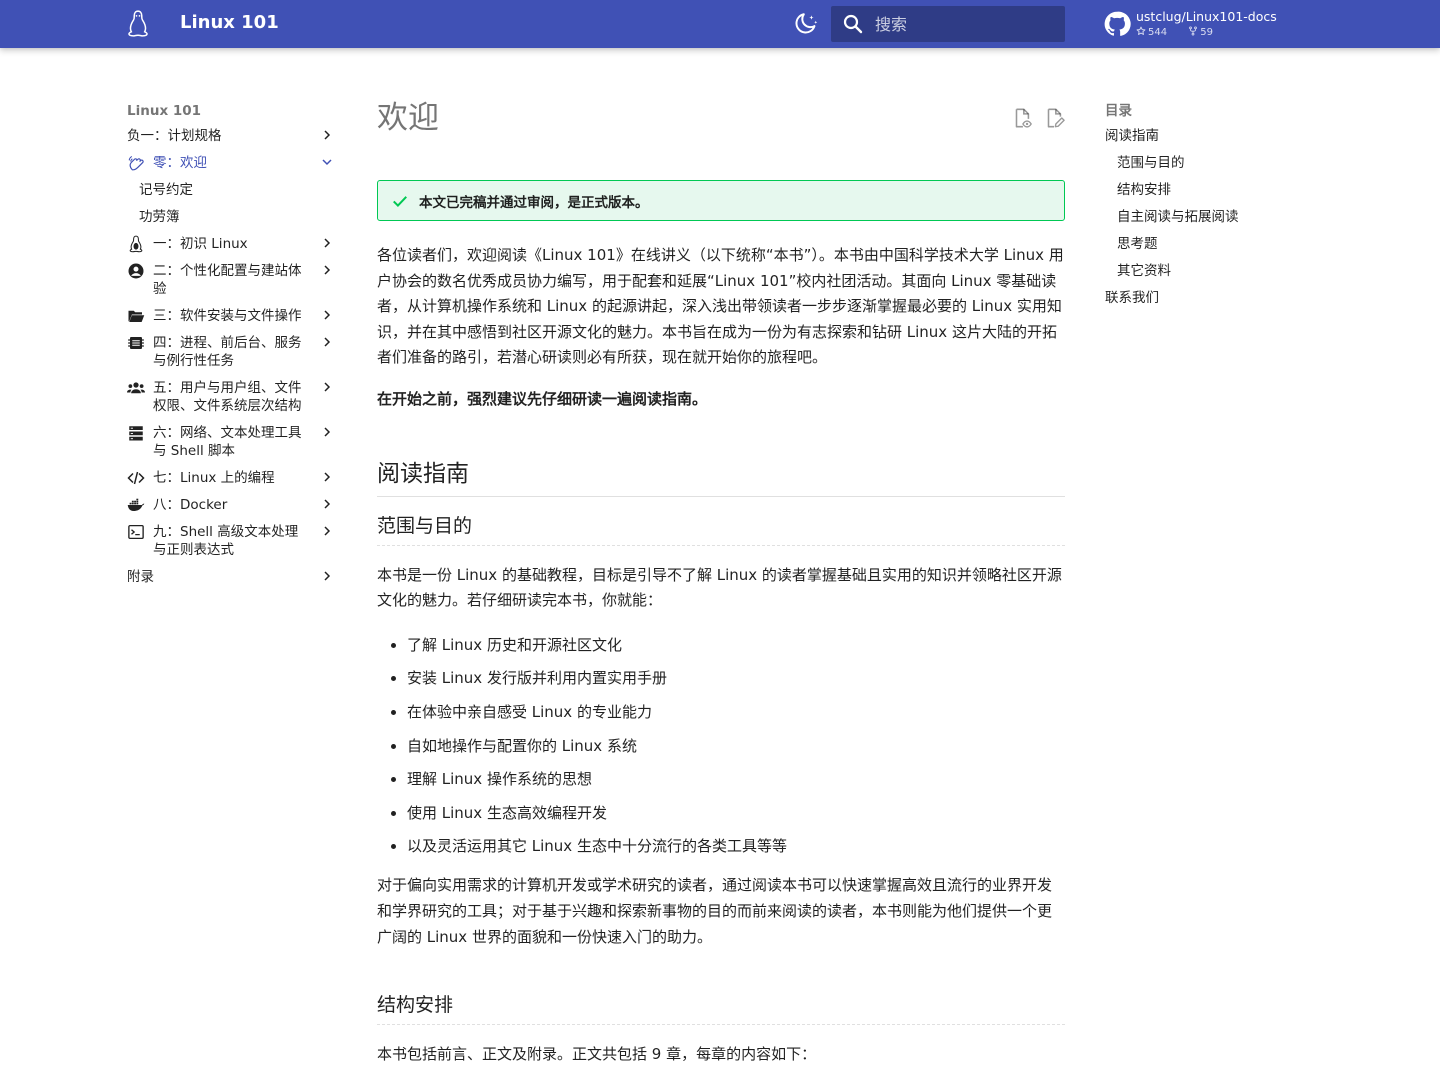 This screenshot has width=1440, height=1080. Describe the element at coordinates (597, 1054) in the screenshot. I see `structure-paragraph: 本书包括前言、正文及附录。正文共包括 9 章，每章的内容如下：` at that location.